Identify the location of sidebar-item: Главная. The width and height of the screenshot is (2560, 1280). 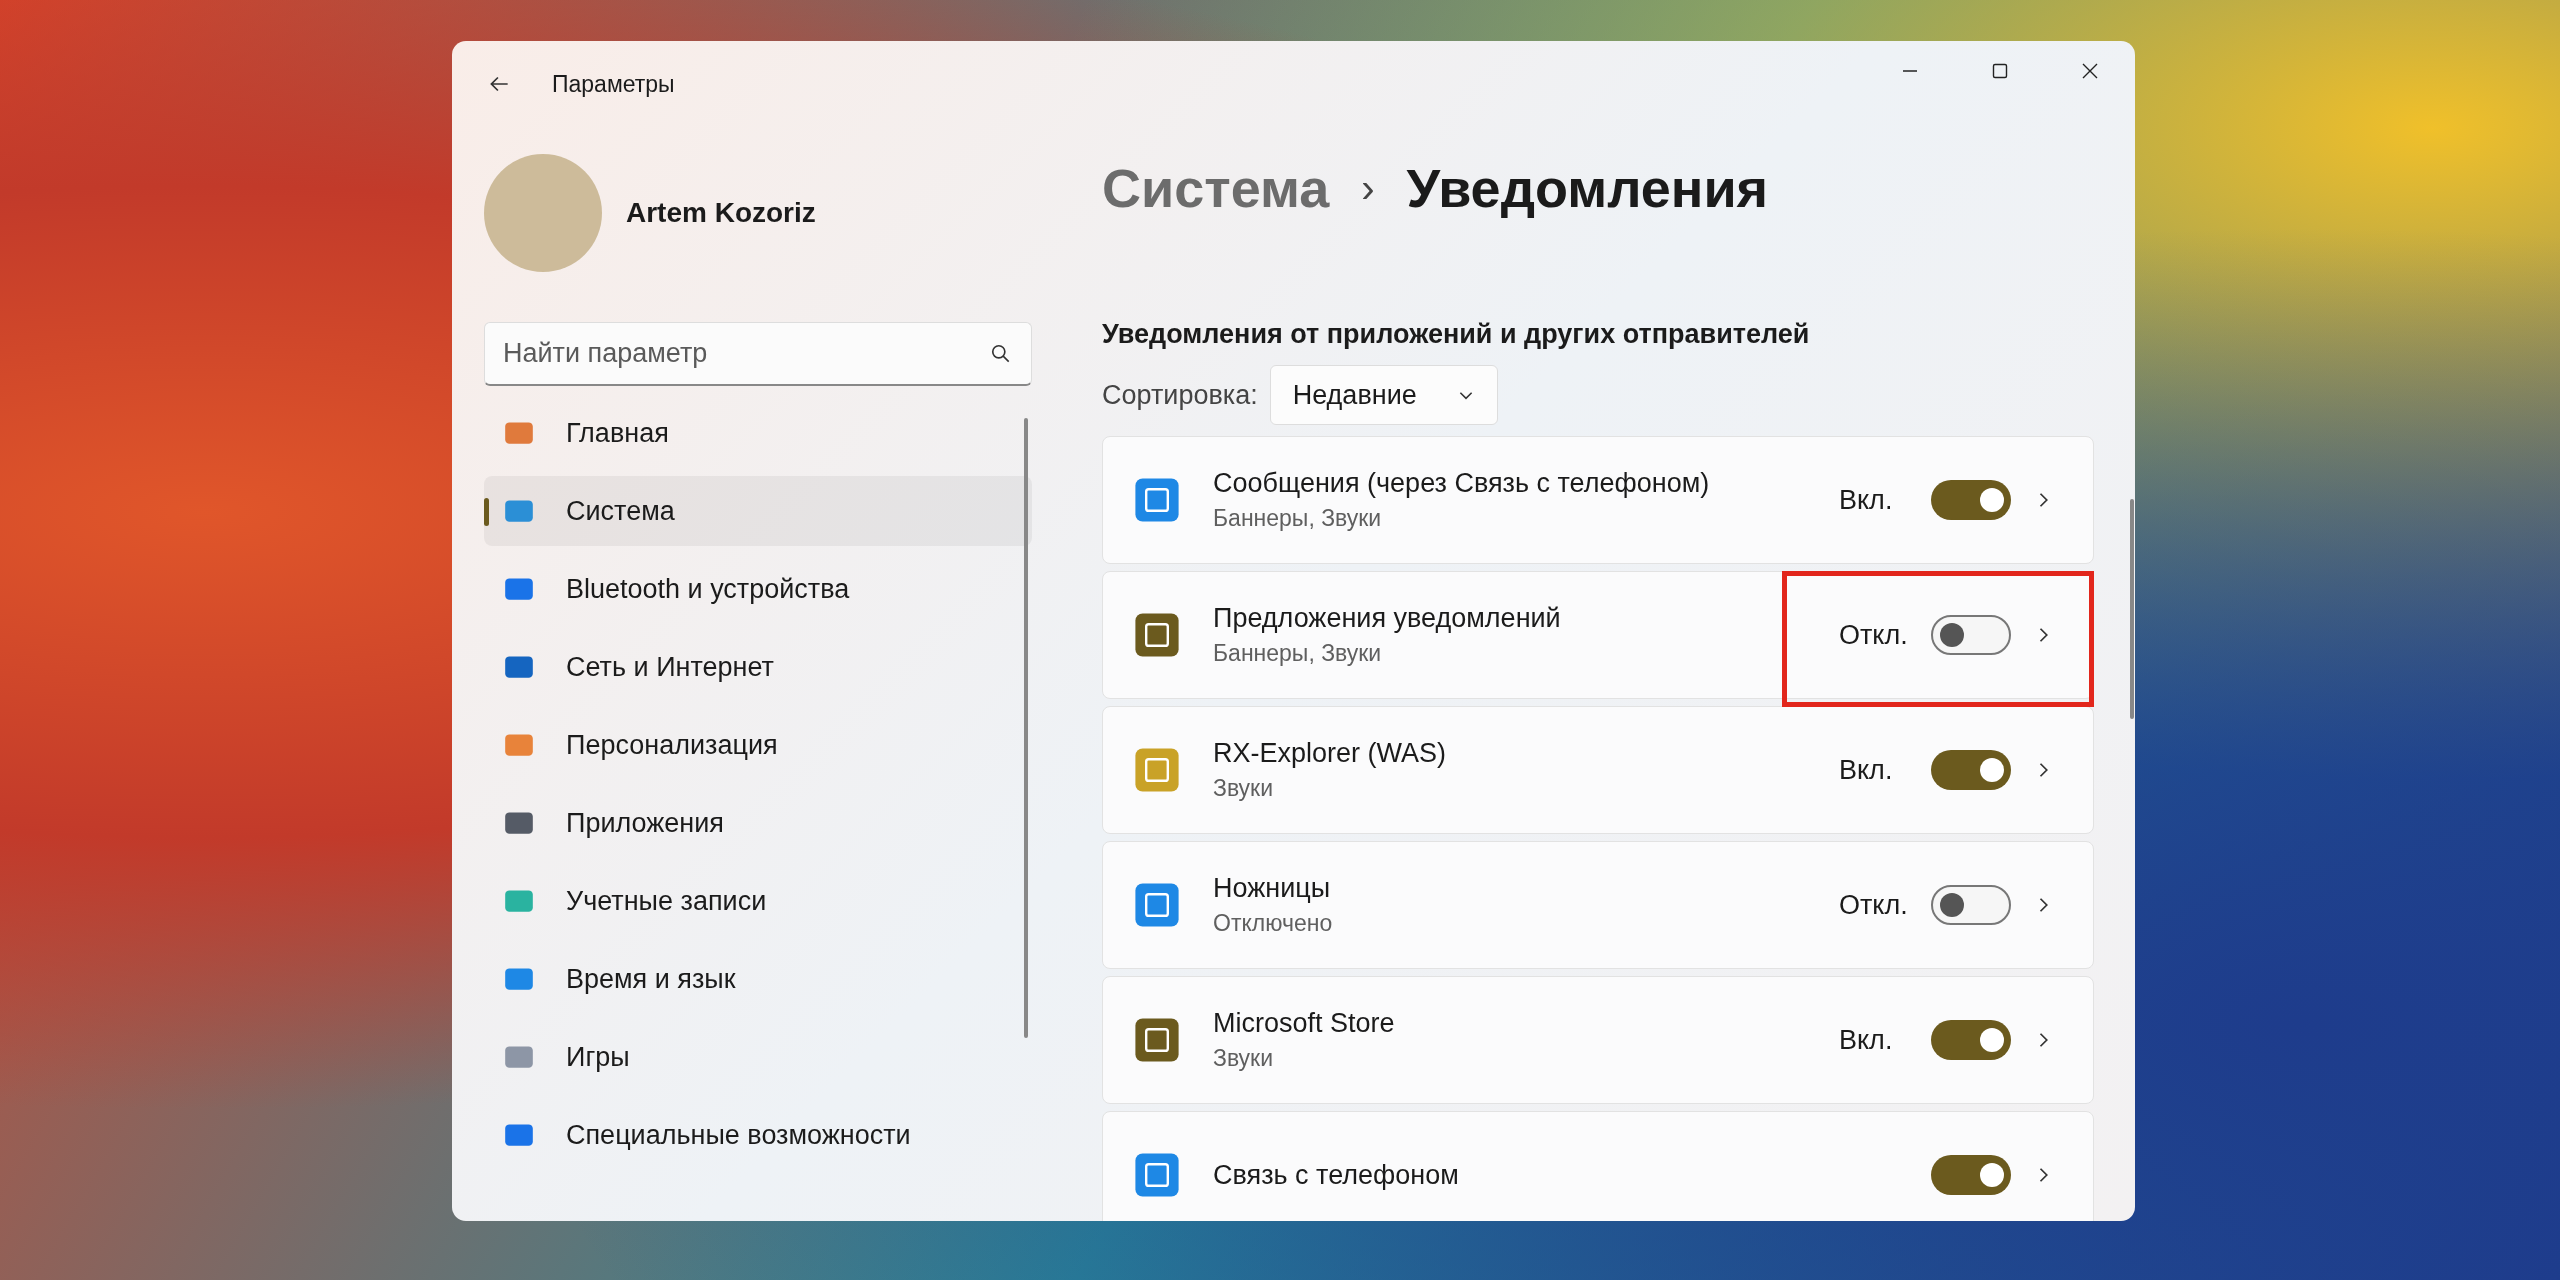
(758, 433).